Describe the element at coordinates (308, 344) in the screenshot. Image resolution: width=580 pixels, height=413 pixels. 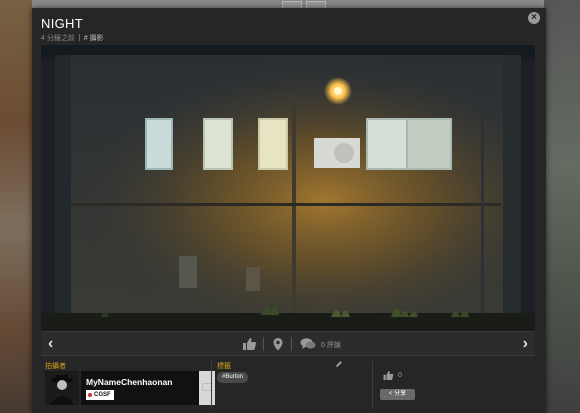
I see `comment-bubble-icon` at that location.